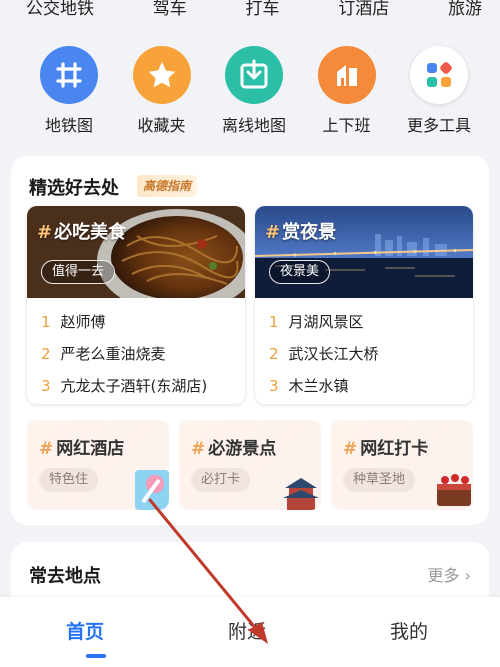  What do you see at coordinates (247, 630) in the screenshot?
I see `tab-nearby: 附近` at bounding box center [247, 630].